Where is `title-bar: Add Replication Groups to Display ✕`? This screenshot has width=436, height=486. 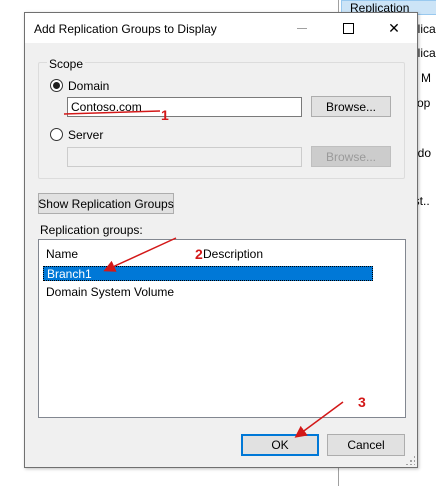
title-bar: Add Replication Groups to Display ✕ is located at coordinates (221, 28).